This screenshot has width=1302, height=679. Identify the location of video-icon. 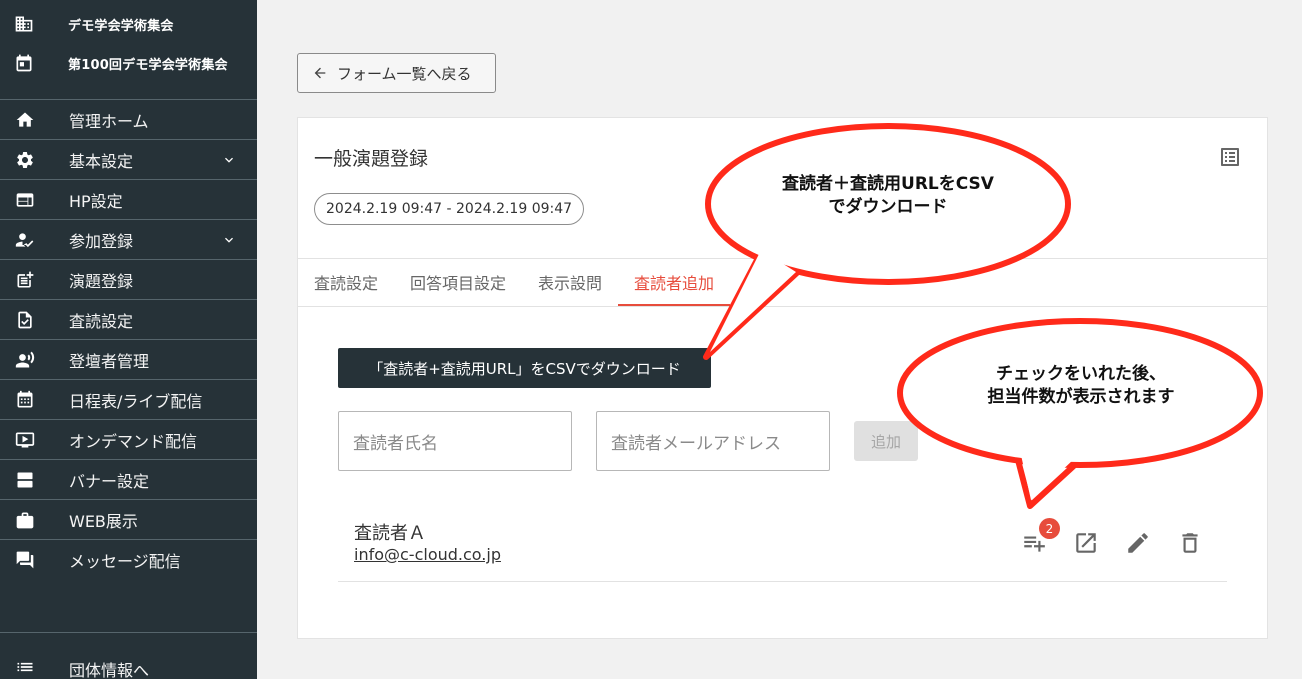
(25, 440).